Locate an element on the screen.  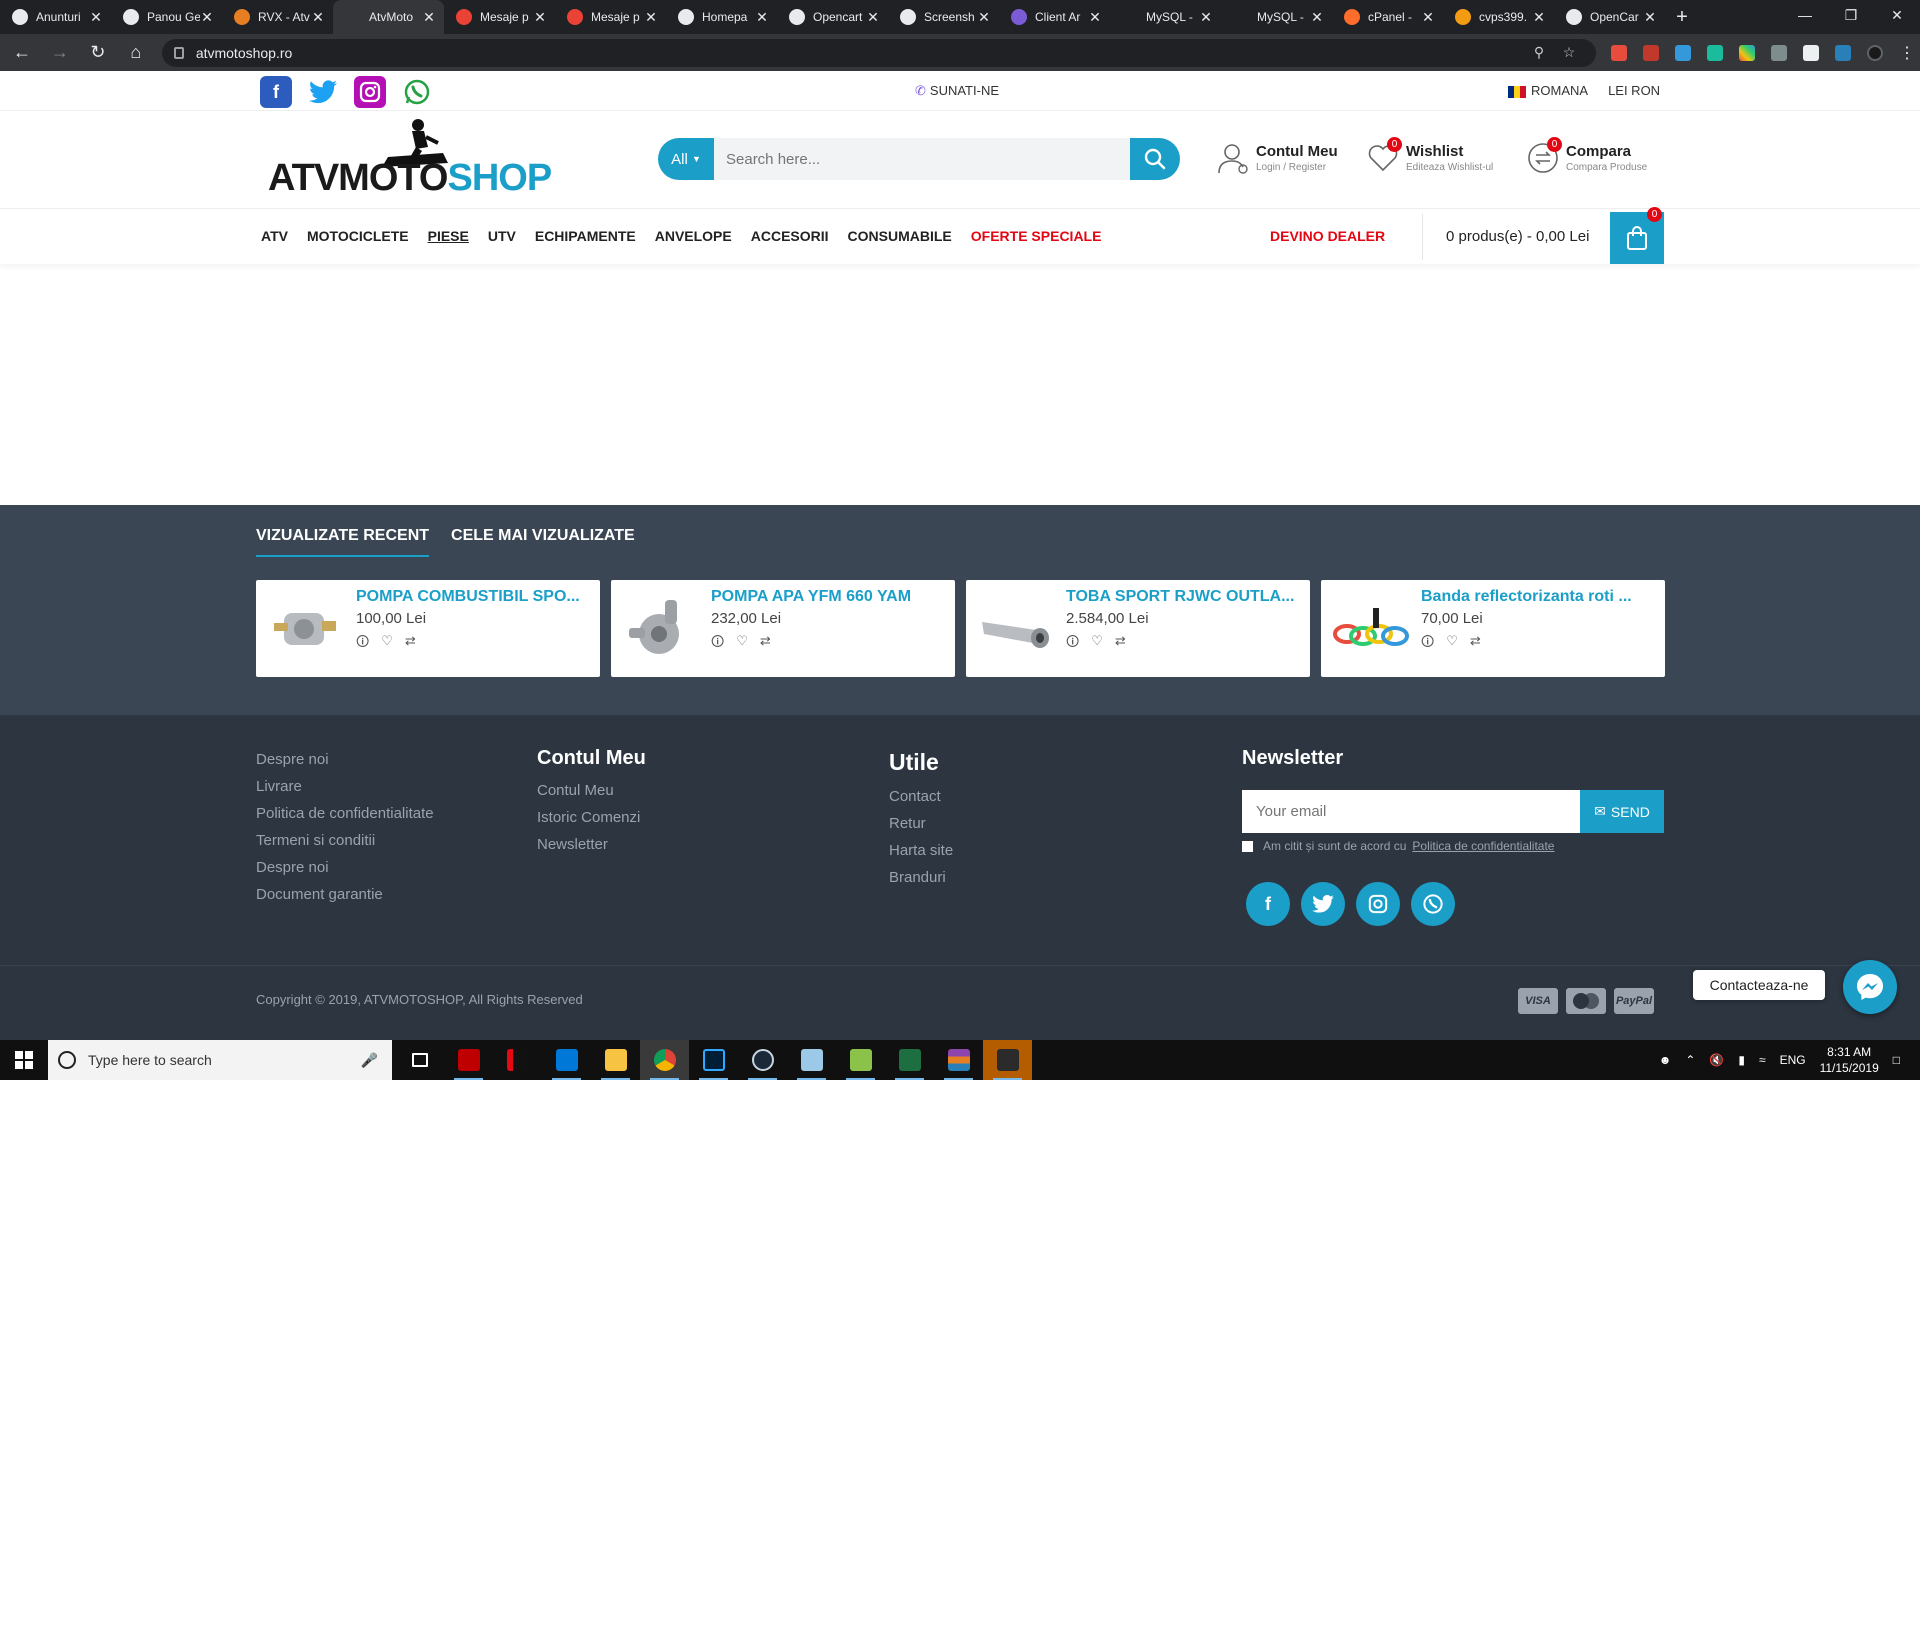
devino-dealer-link: DEVINO DEALER is located at coordinates (1327, 236).